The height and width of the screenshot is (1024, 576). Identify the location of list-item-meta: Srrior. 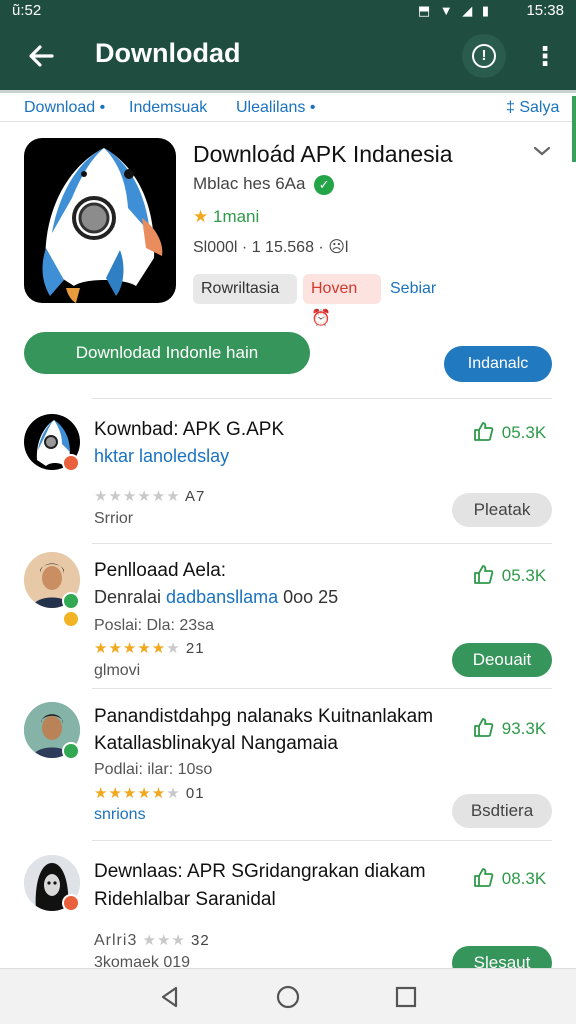
(114, 518).